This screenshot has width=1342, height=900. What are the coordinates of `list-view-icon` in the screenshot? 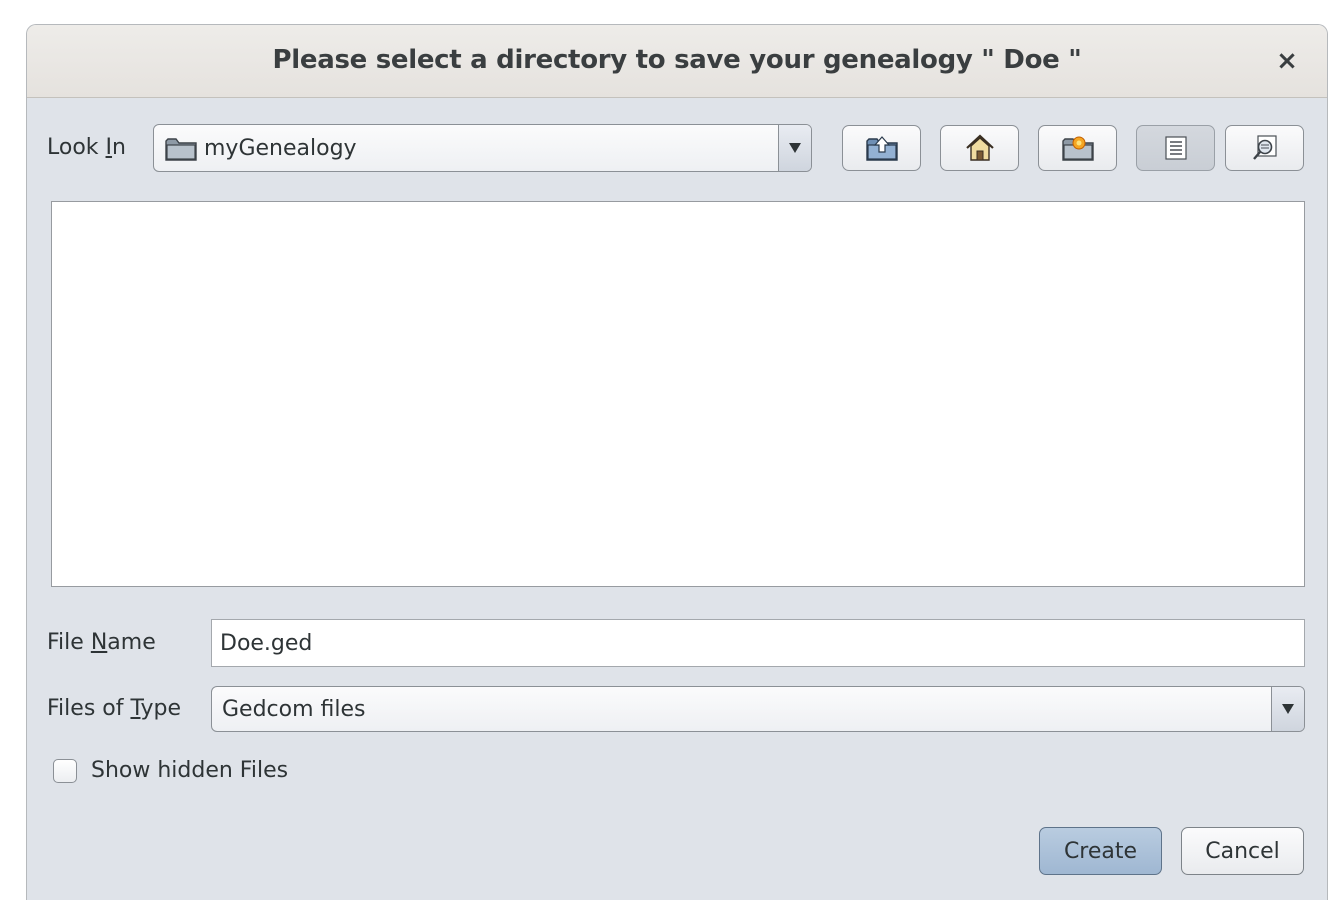 It's located at (1176, 148).